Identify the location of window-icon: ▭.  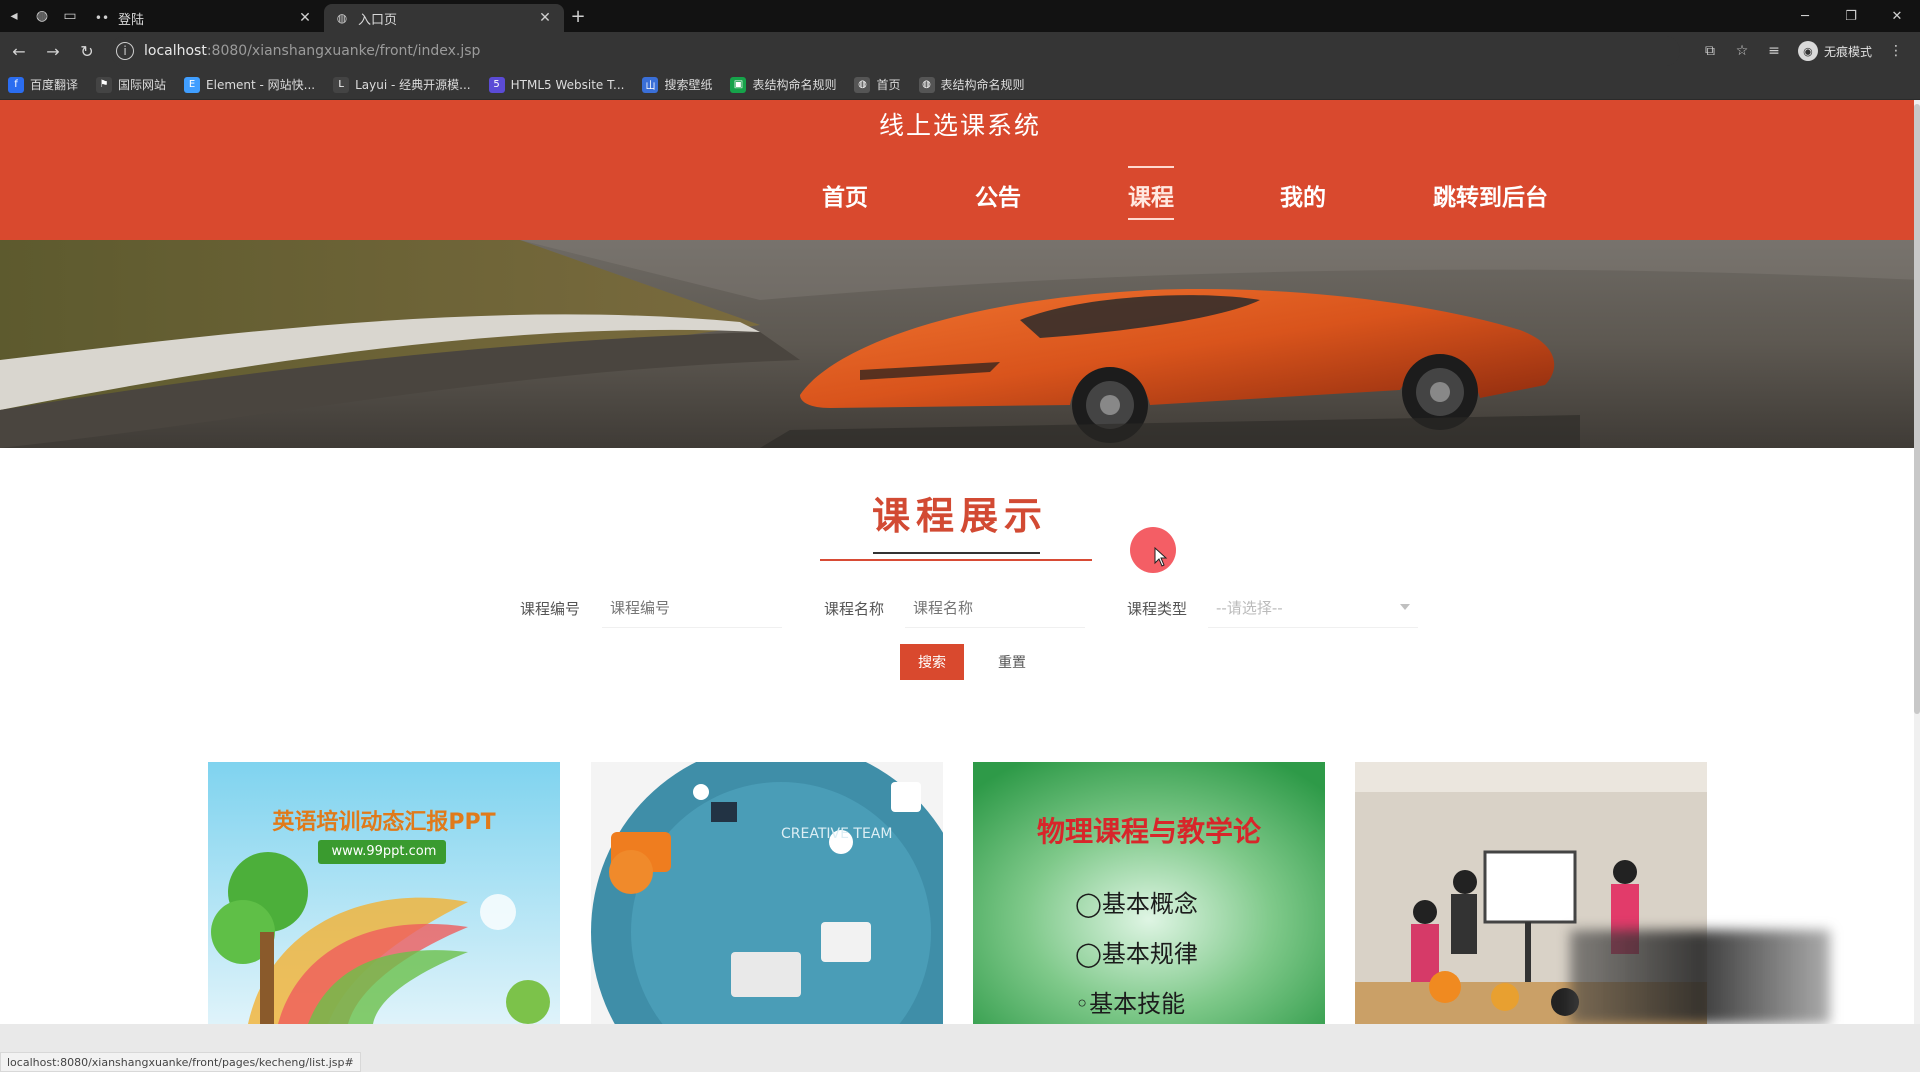
(70, 16).